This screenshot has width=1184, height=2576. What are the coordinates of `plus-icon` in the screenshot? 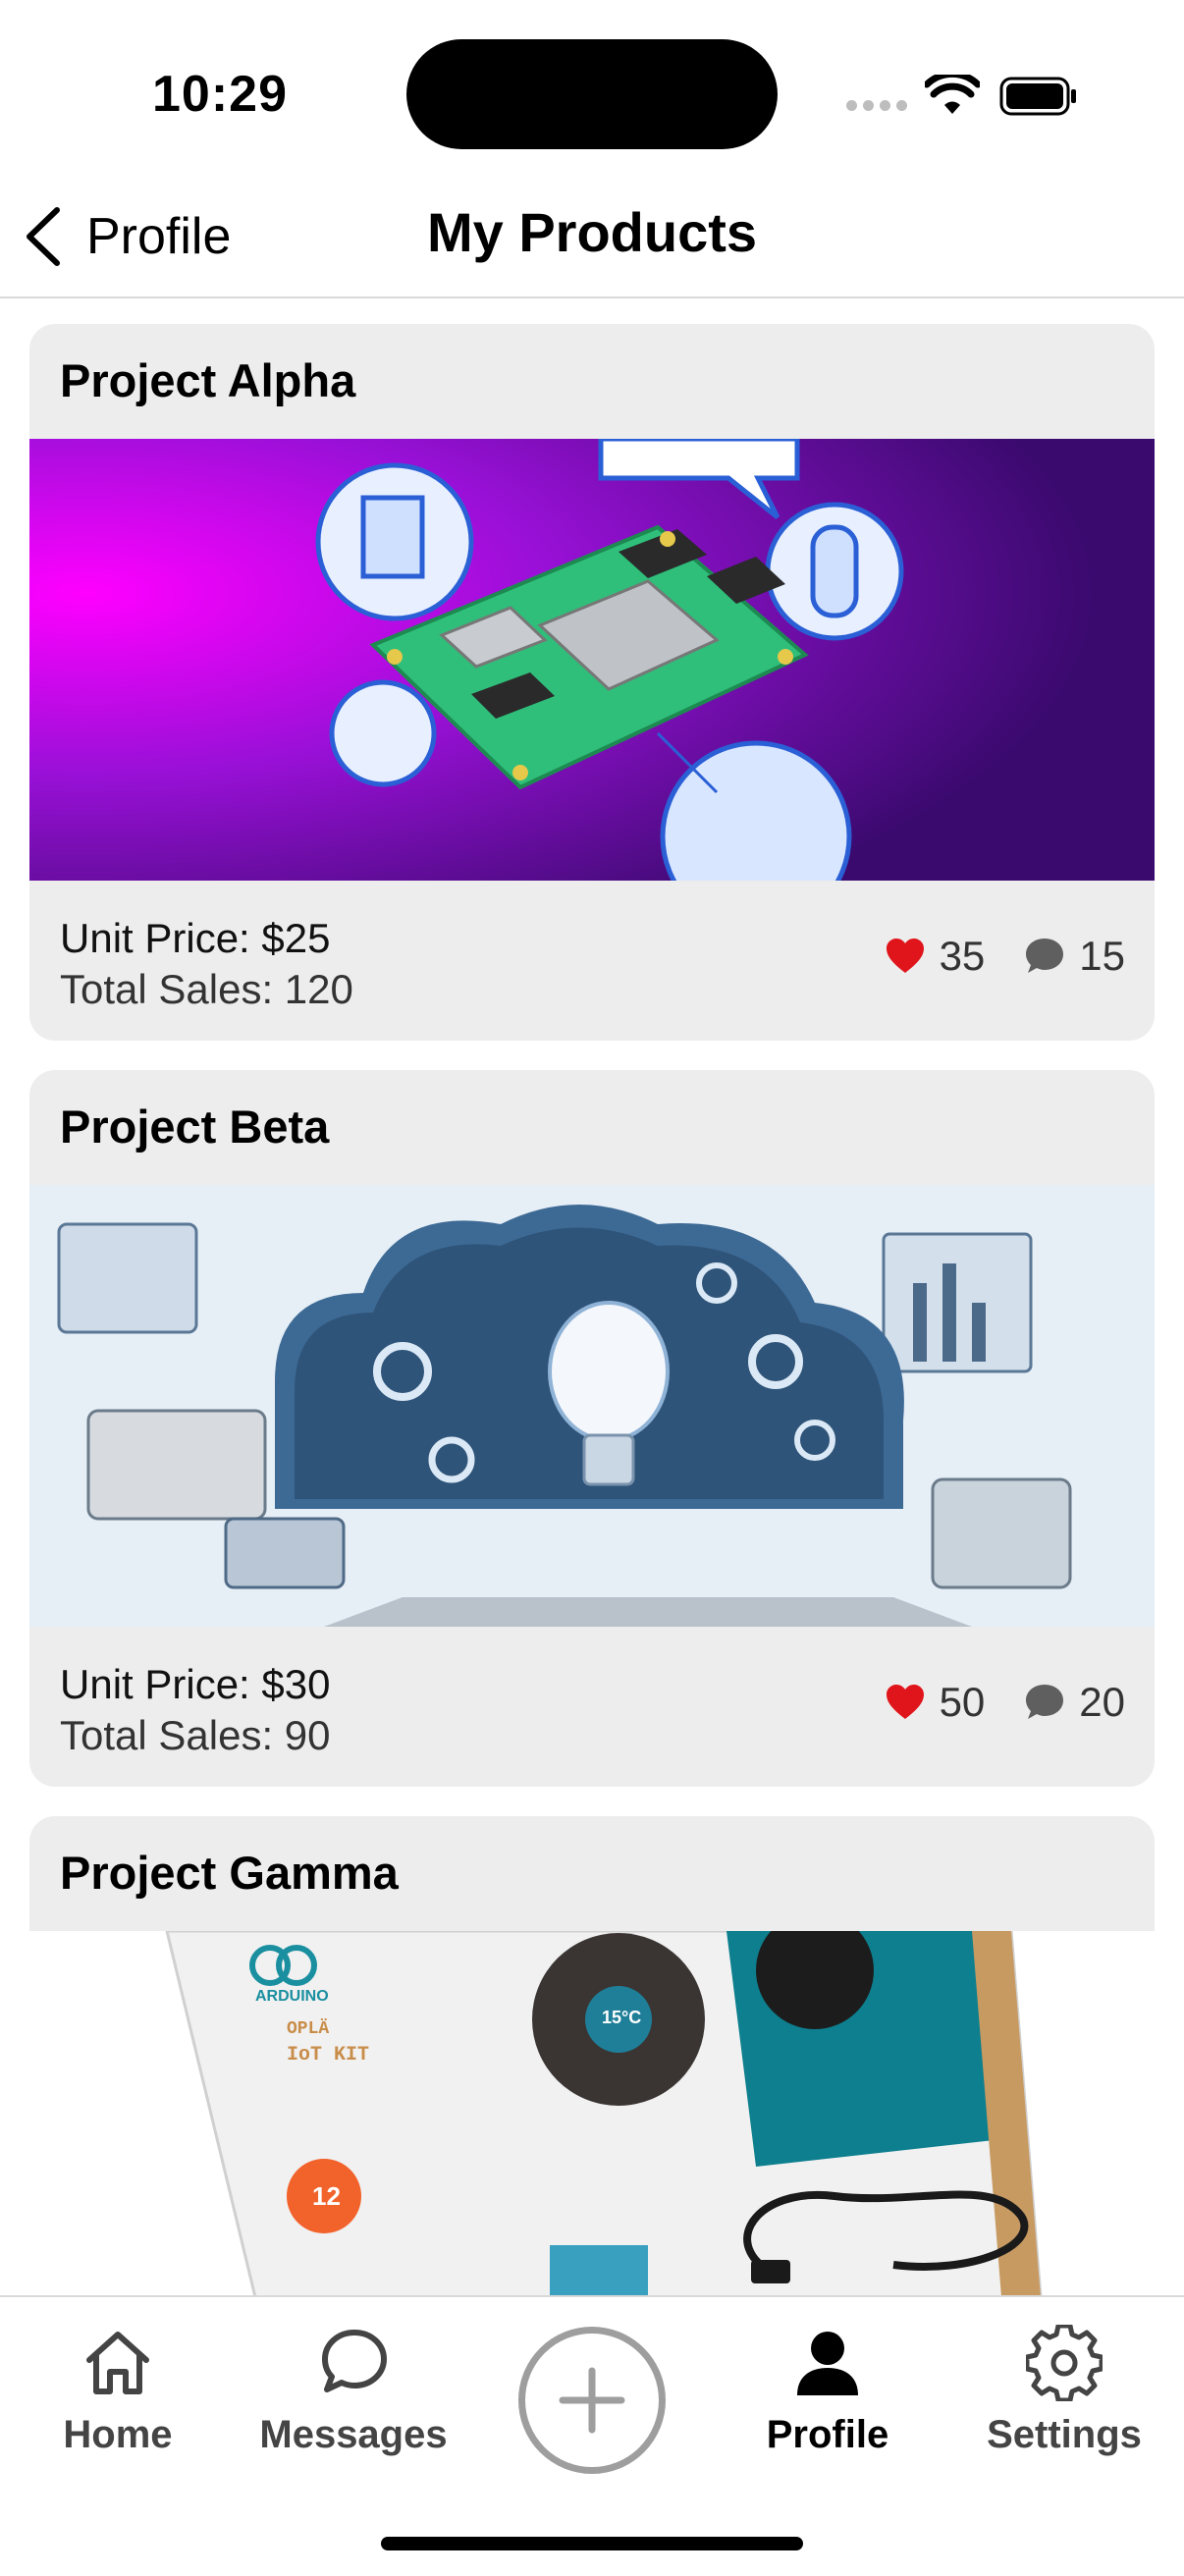 It's located at (592, 2400).